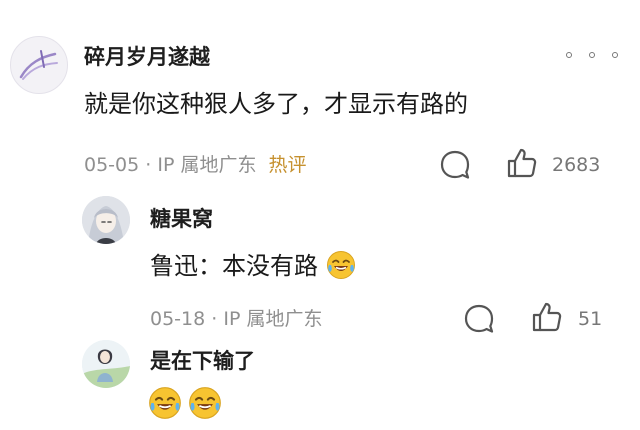  Describe the element at coordinates (181, 219) in the screenshot. I see `reply-username: 糖果窝` at that location.